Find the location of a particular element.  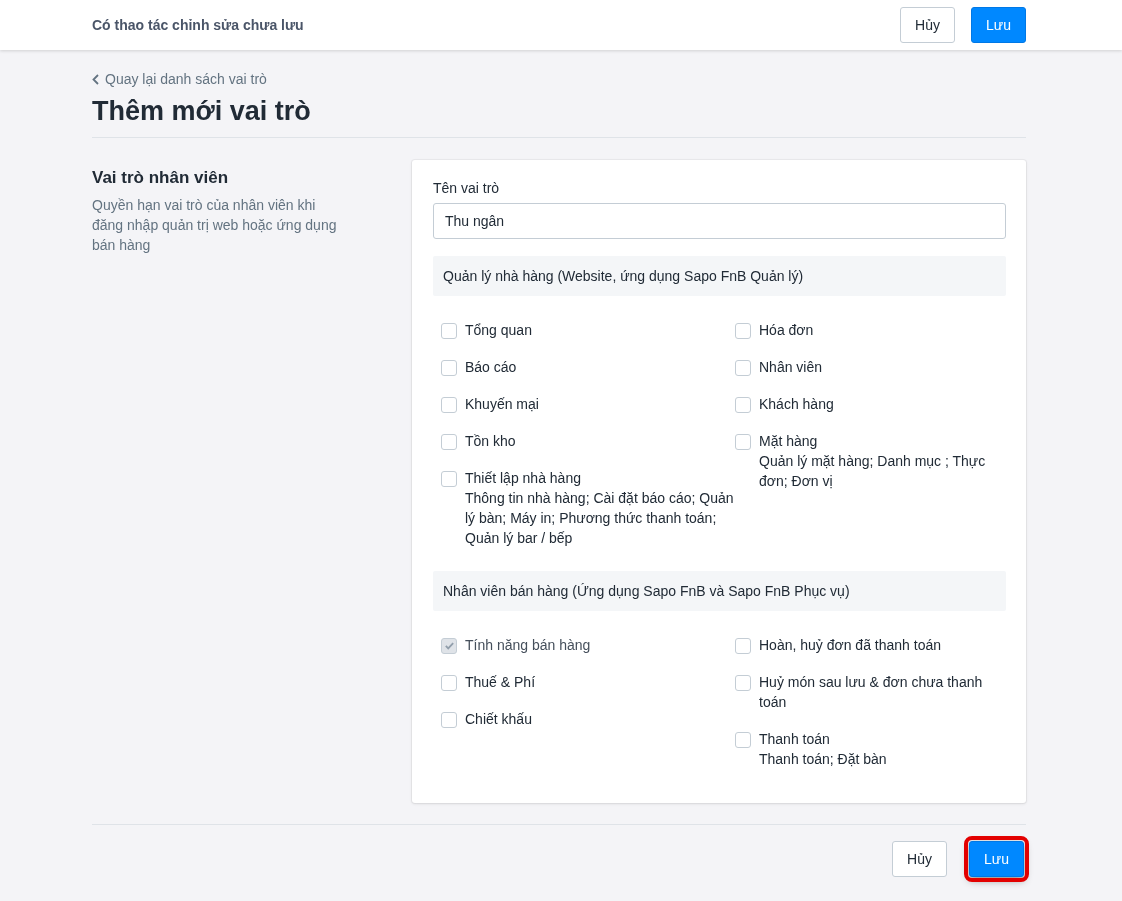

permission-label: Khuyến mại is located at coordinates (502, 404).